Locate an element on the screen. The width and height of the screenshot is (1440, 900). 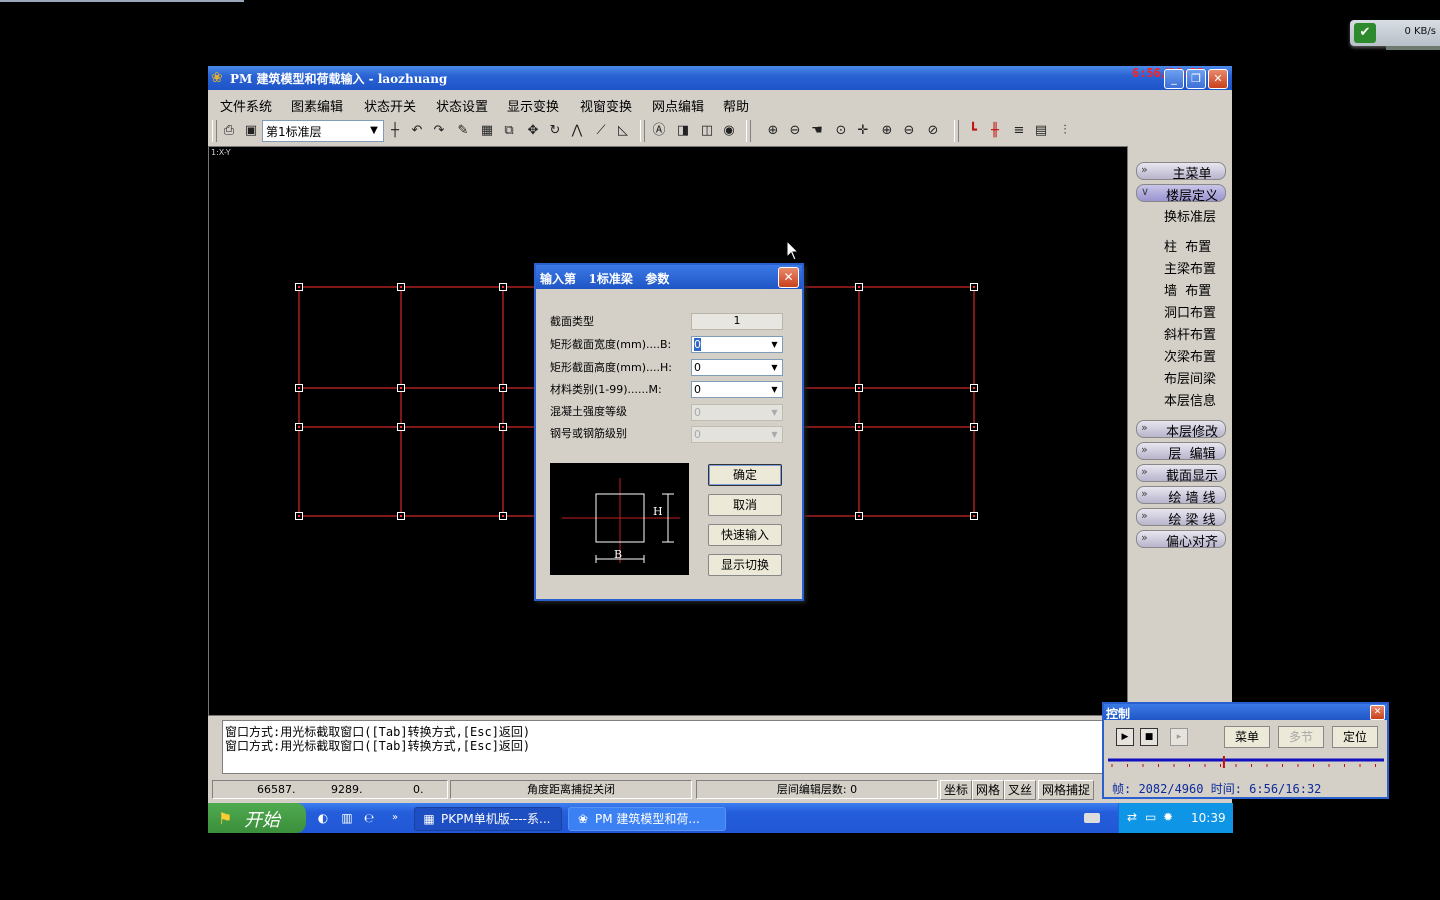
menu-file: 文件系统 is located at coordinates (246, 105).